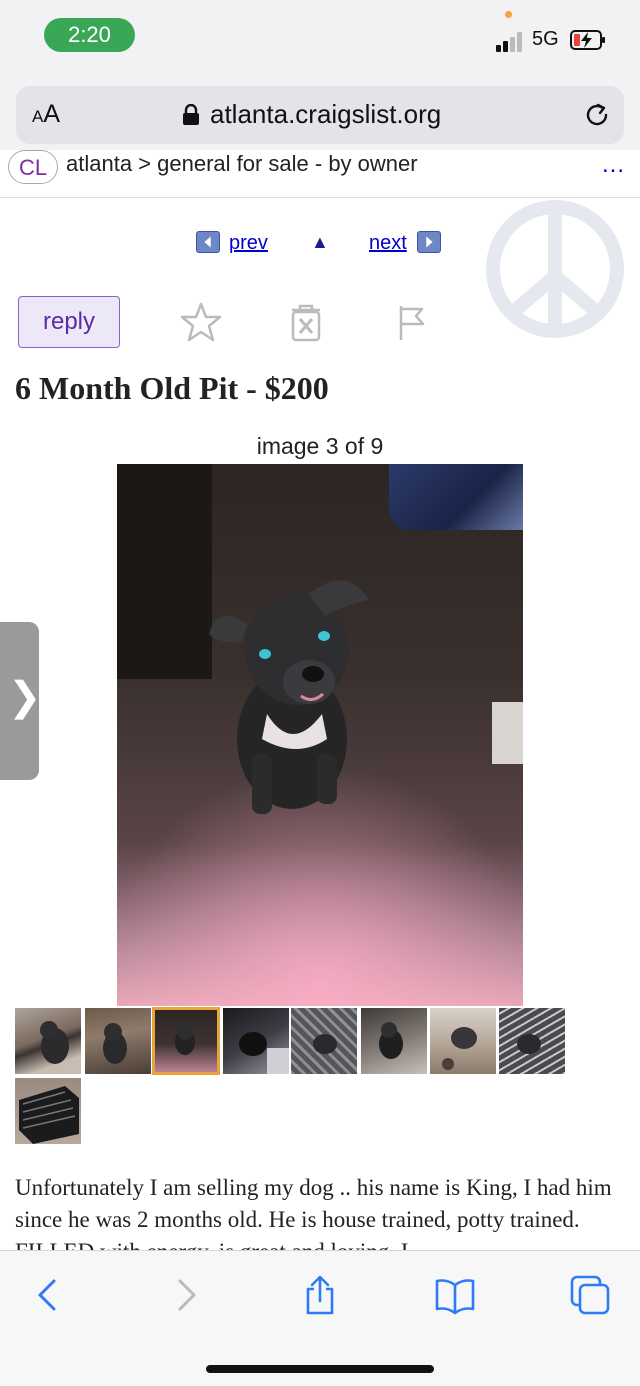 Image resolution: width=640 pixels, height=1386 pixels. Describe the element at coordinates (248, 243) in the screenshot. I see `prev-link: prev` at that location.